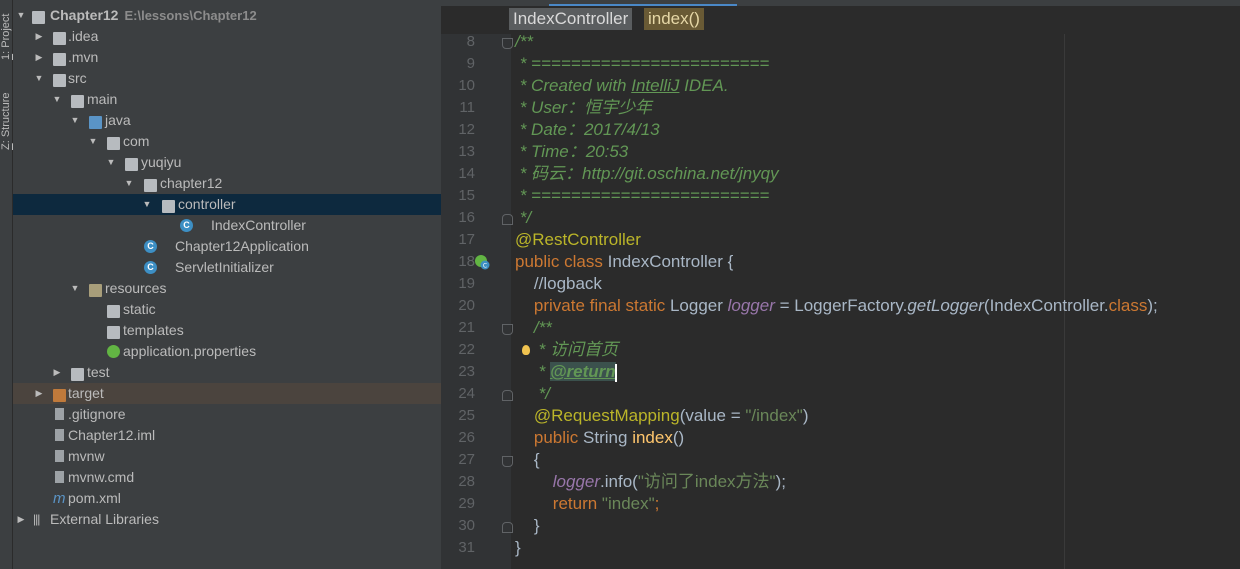 This screenshot has height=569, width=1240. Describe the element at coordinates (599, 438) in the screenshot. I see `code-line: public String index()` at that location.